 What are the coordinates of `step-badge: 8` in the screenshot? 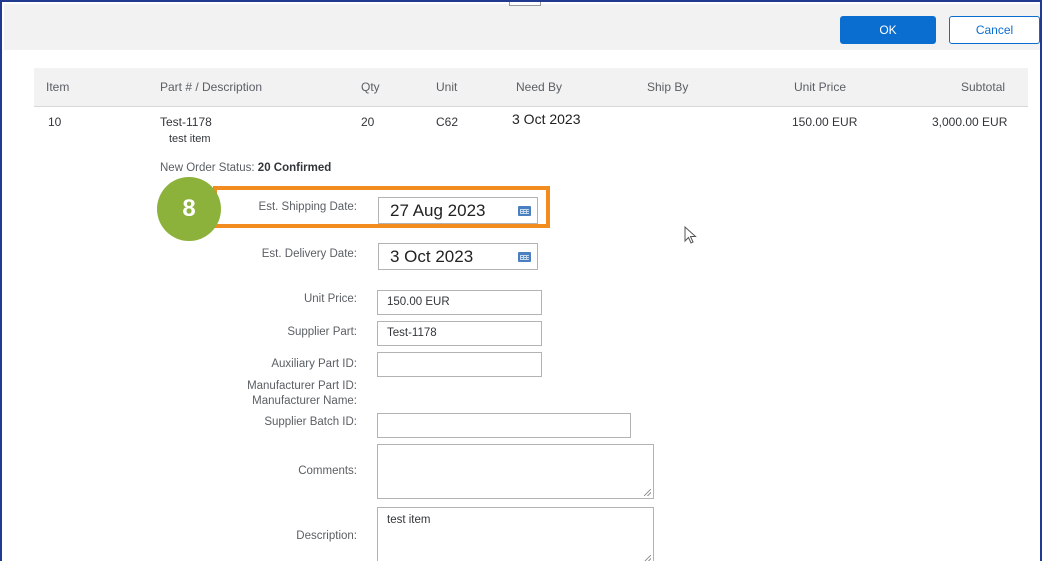 It's located at (189, 209).